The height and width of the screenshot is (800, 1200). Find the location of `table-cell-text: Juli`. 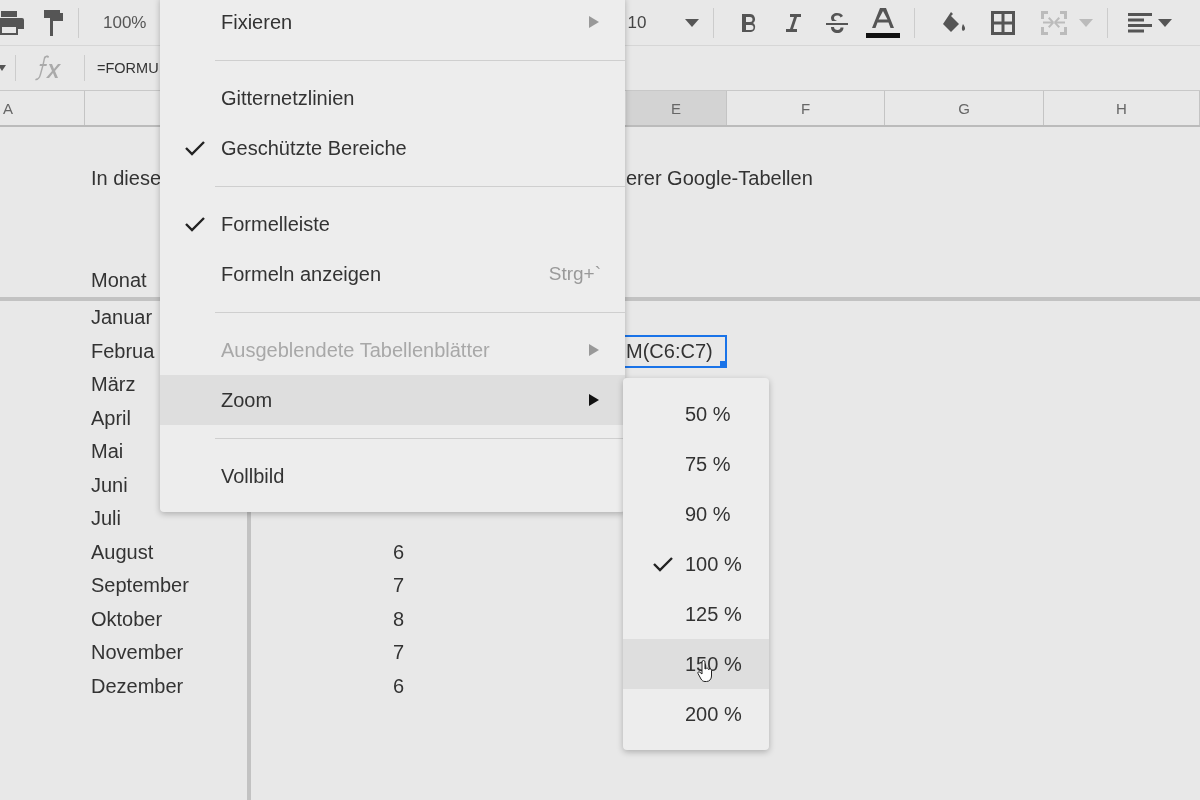

table-cell-text: Juli is located at coordinates (106, 519).